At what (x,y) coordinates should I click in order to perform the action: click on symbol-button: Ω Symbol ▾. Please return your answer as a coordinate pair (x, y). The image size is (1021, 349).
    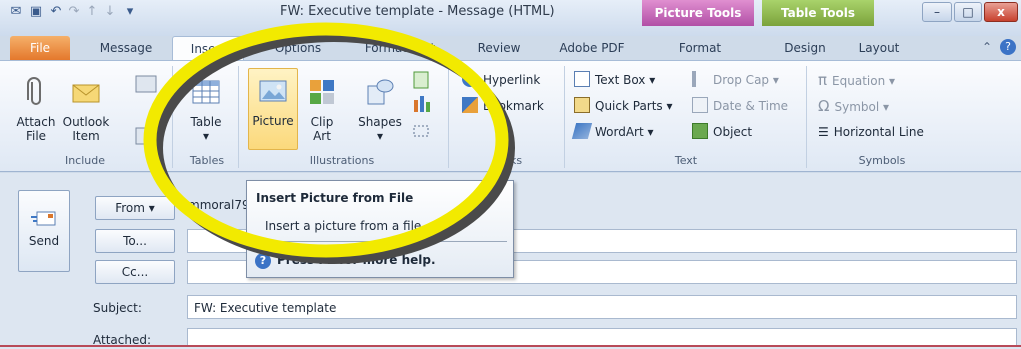
    Looking at the image, I should click on (853, 106).